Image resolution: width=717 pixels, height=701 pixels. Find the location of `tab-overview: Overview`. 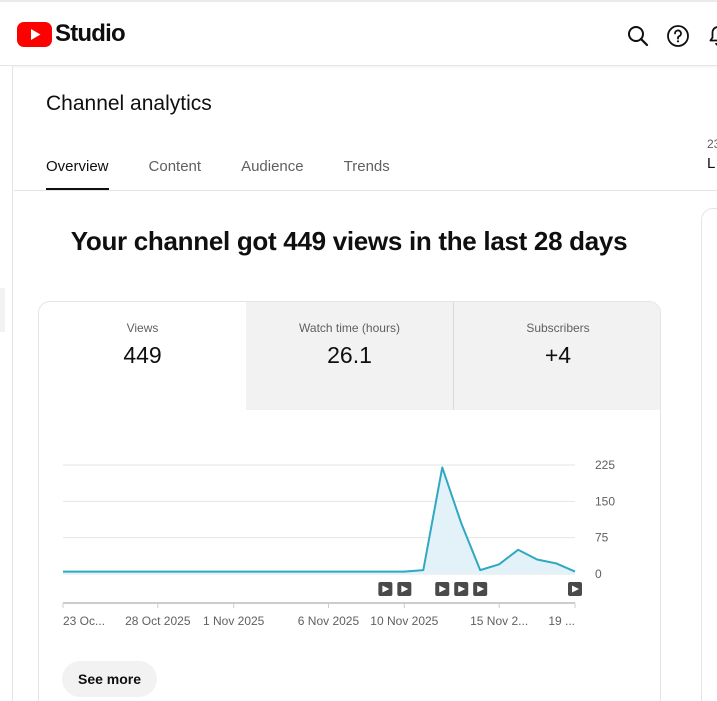

tab-overview: Overview is located at coordinates (77, 174).